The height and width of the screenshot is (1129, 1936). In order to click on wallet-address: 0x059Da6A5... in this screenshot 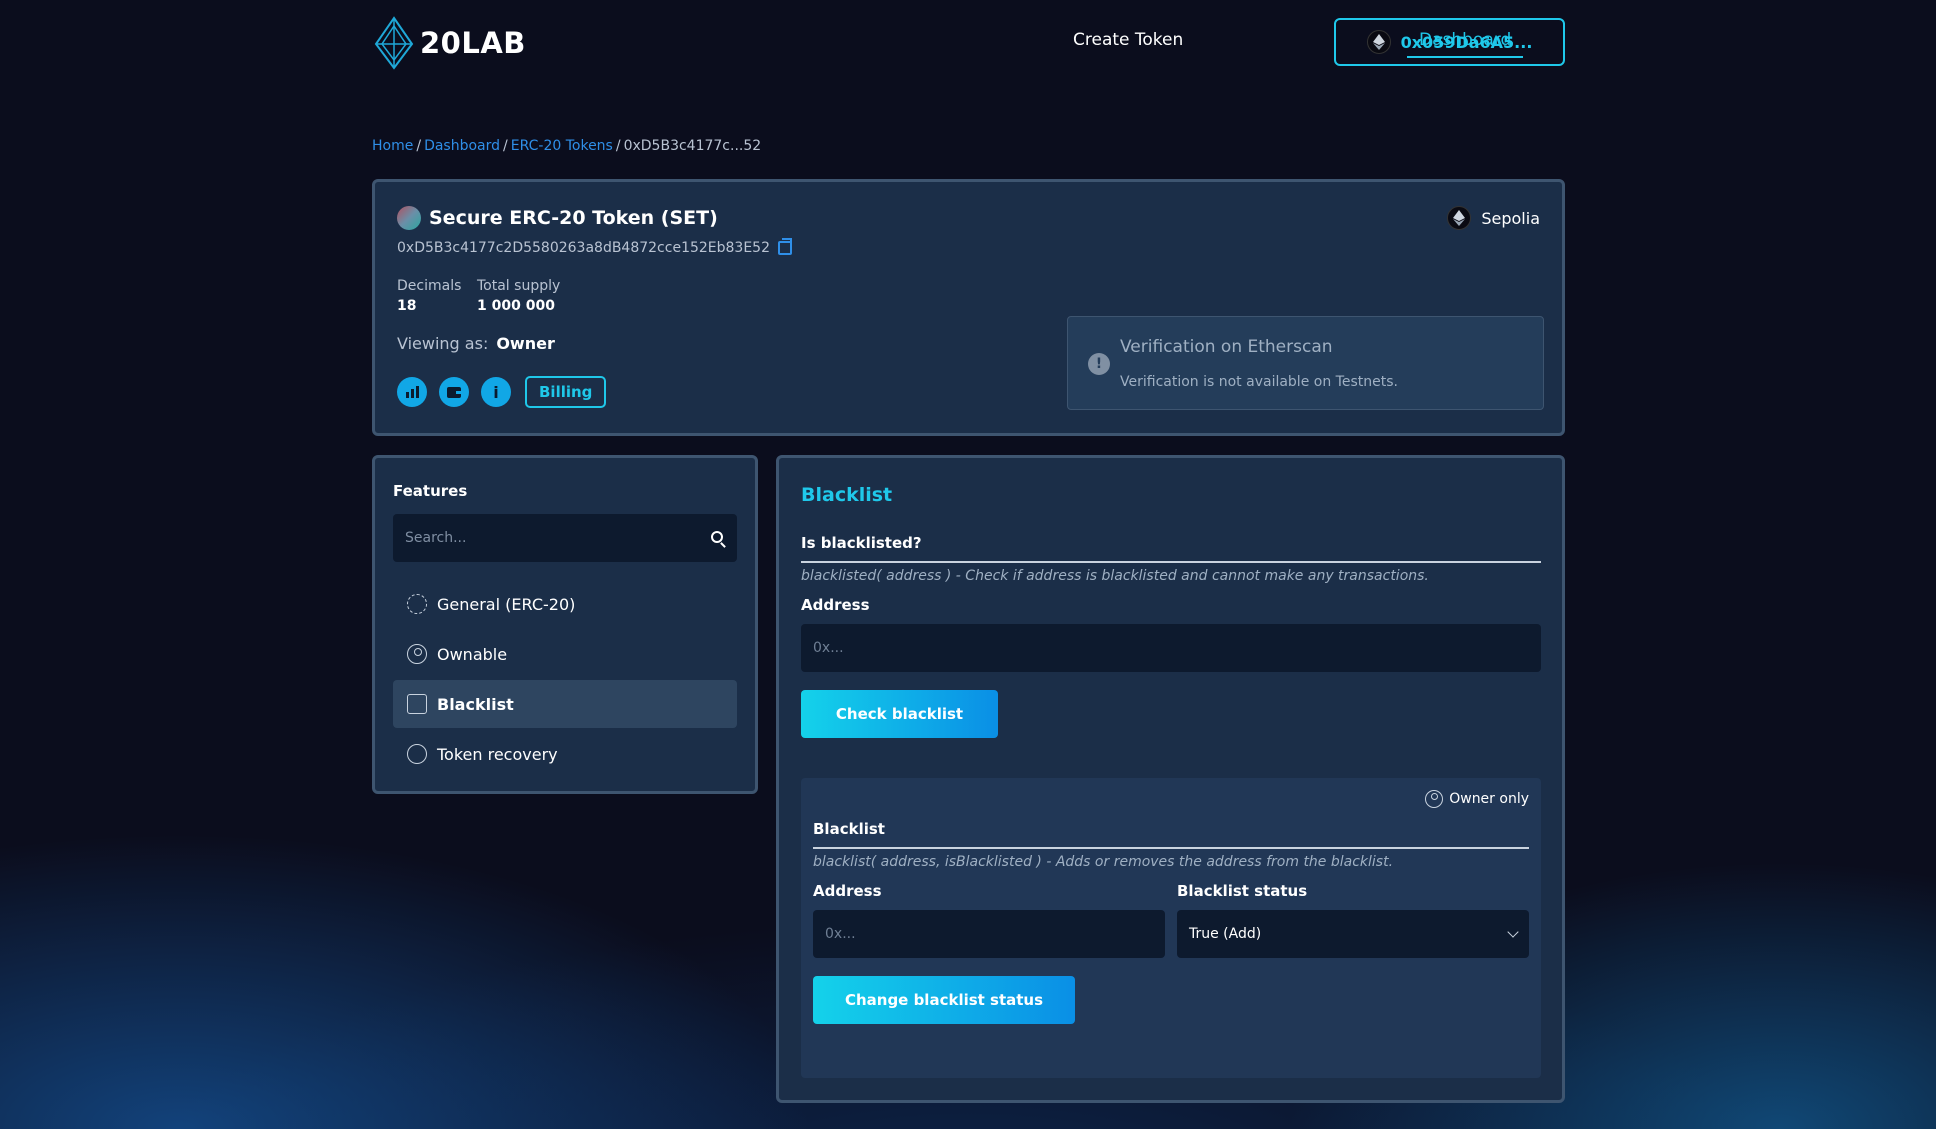, I will do `click(1466, 42)`.